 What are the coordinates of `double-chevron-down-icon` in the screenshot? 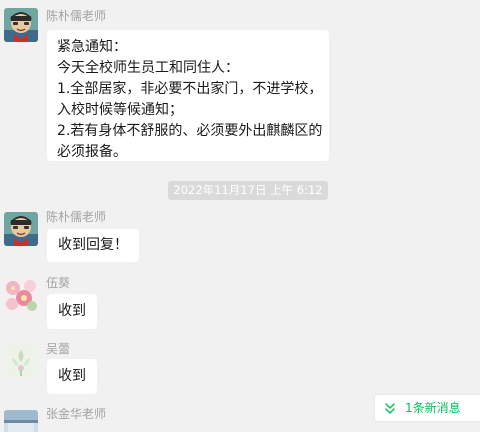 It's located at (390, 410).